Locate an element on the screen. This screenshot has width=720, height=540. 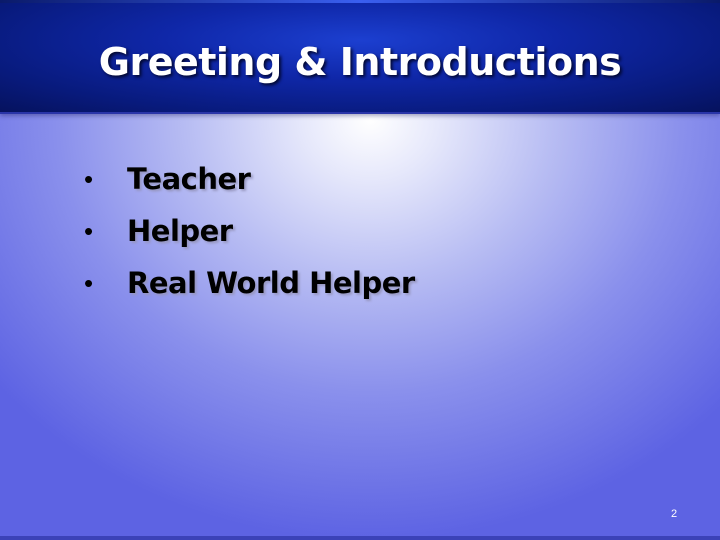
bullet-text: Real World Helper is located at coordinates (271, 283).